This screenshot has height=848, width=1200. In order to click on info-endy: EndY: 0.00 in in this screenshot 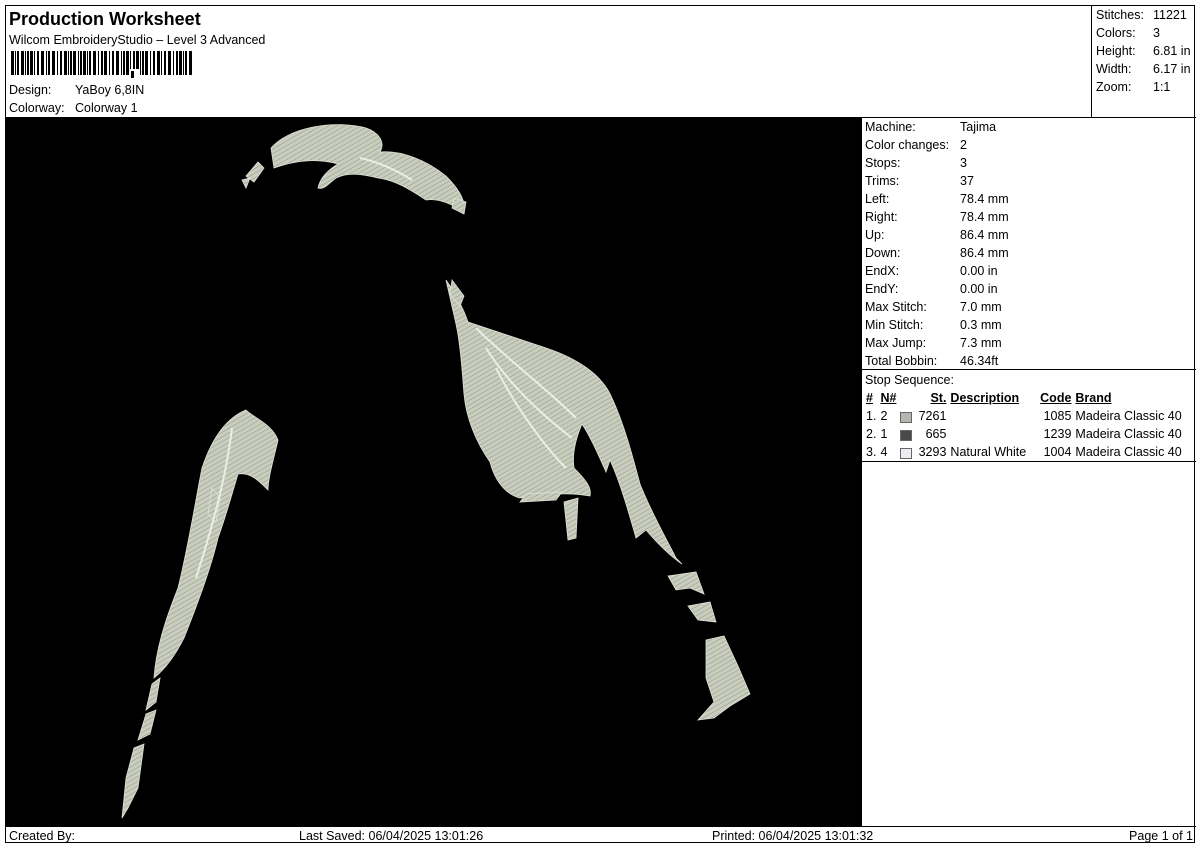, I will do `click(931, 289)`.